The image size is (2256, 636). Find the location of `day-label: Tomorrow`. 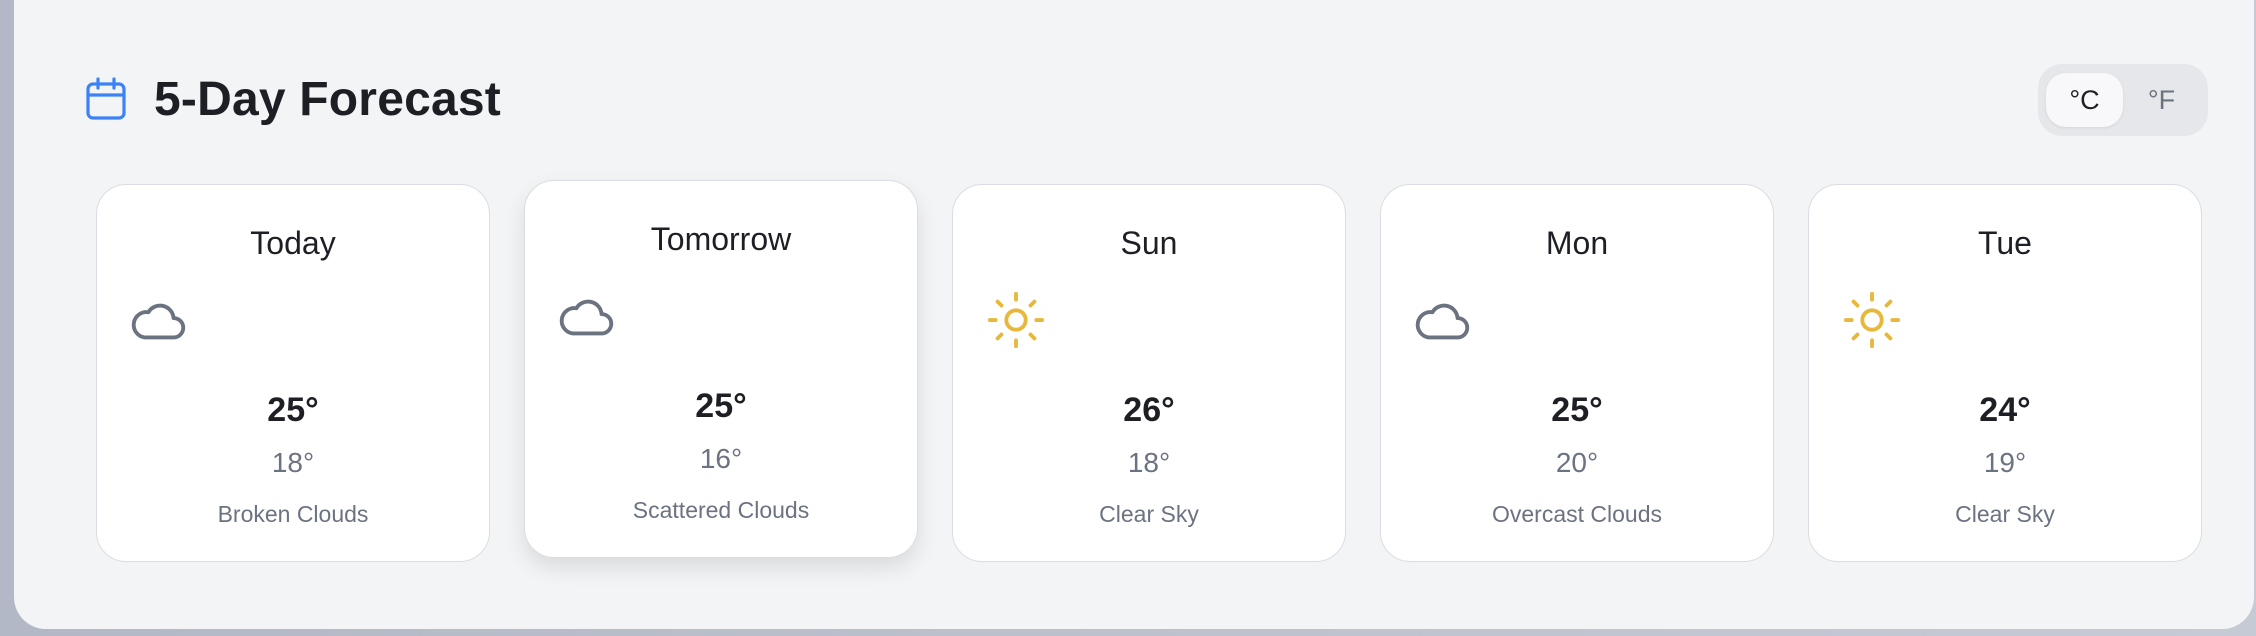

day-label: Tomorrow is located at coordinates (721, 239).